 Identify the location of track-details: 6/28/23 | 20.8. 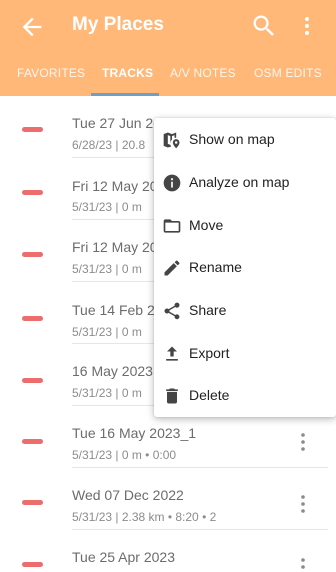
(109, 145).